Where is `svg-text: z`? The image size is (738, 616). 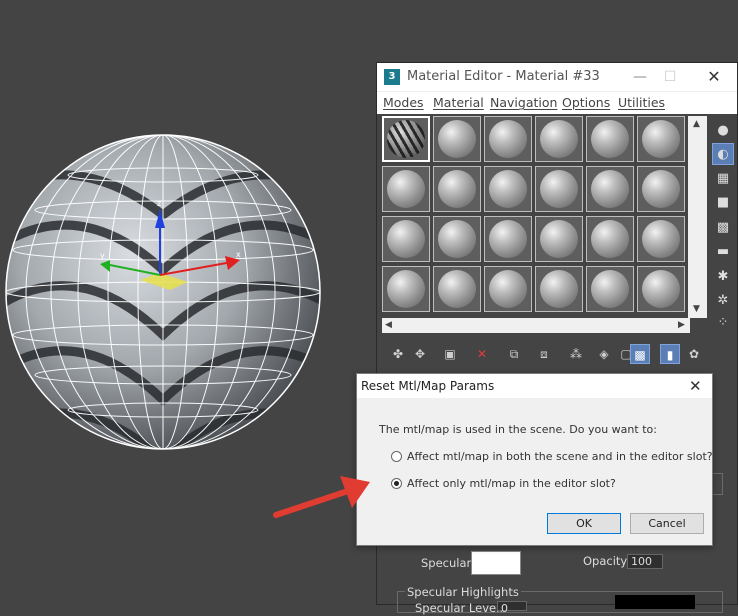 svg-text: z is located at coordinates (159, 203).